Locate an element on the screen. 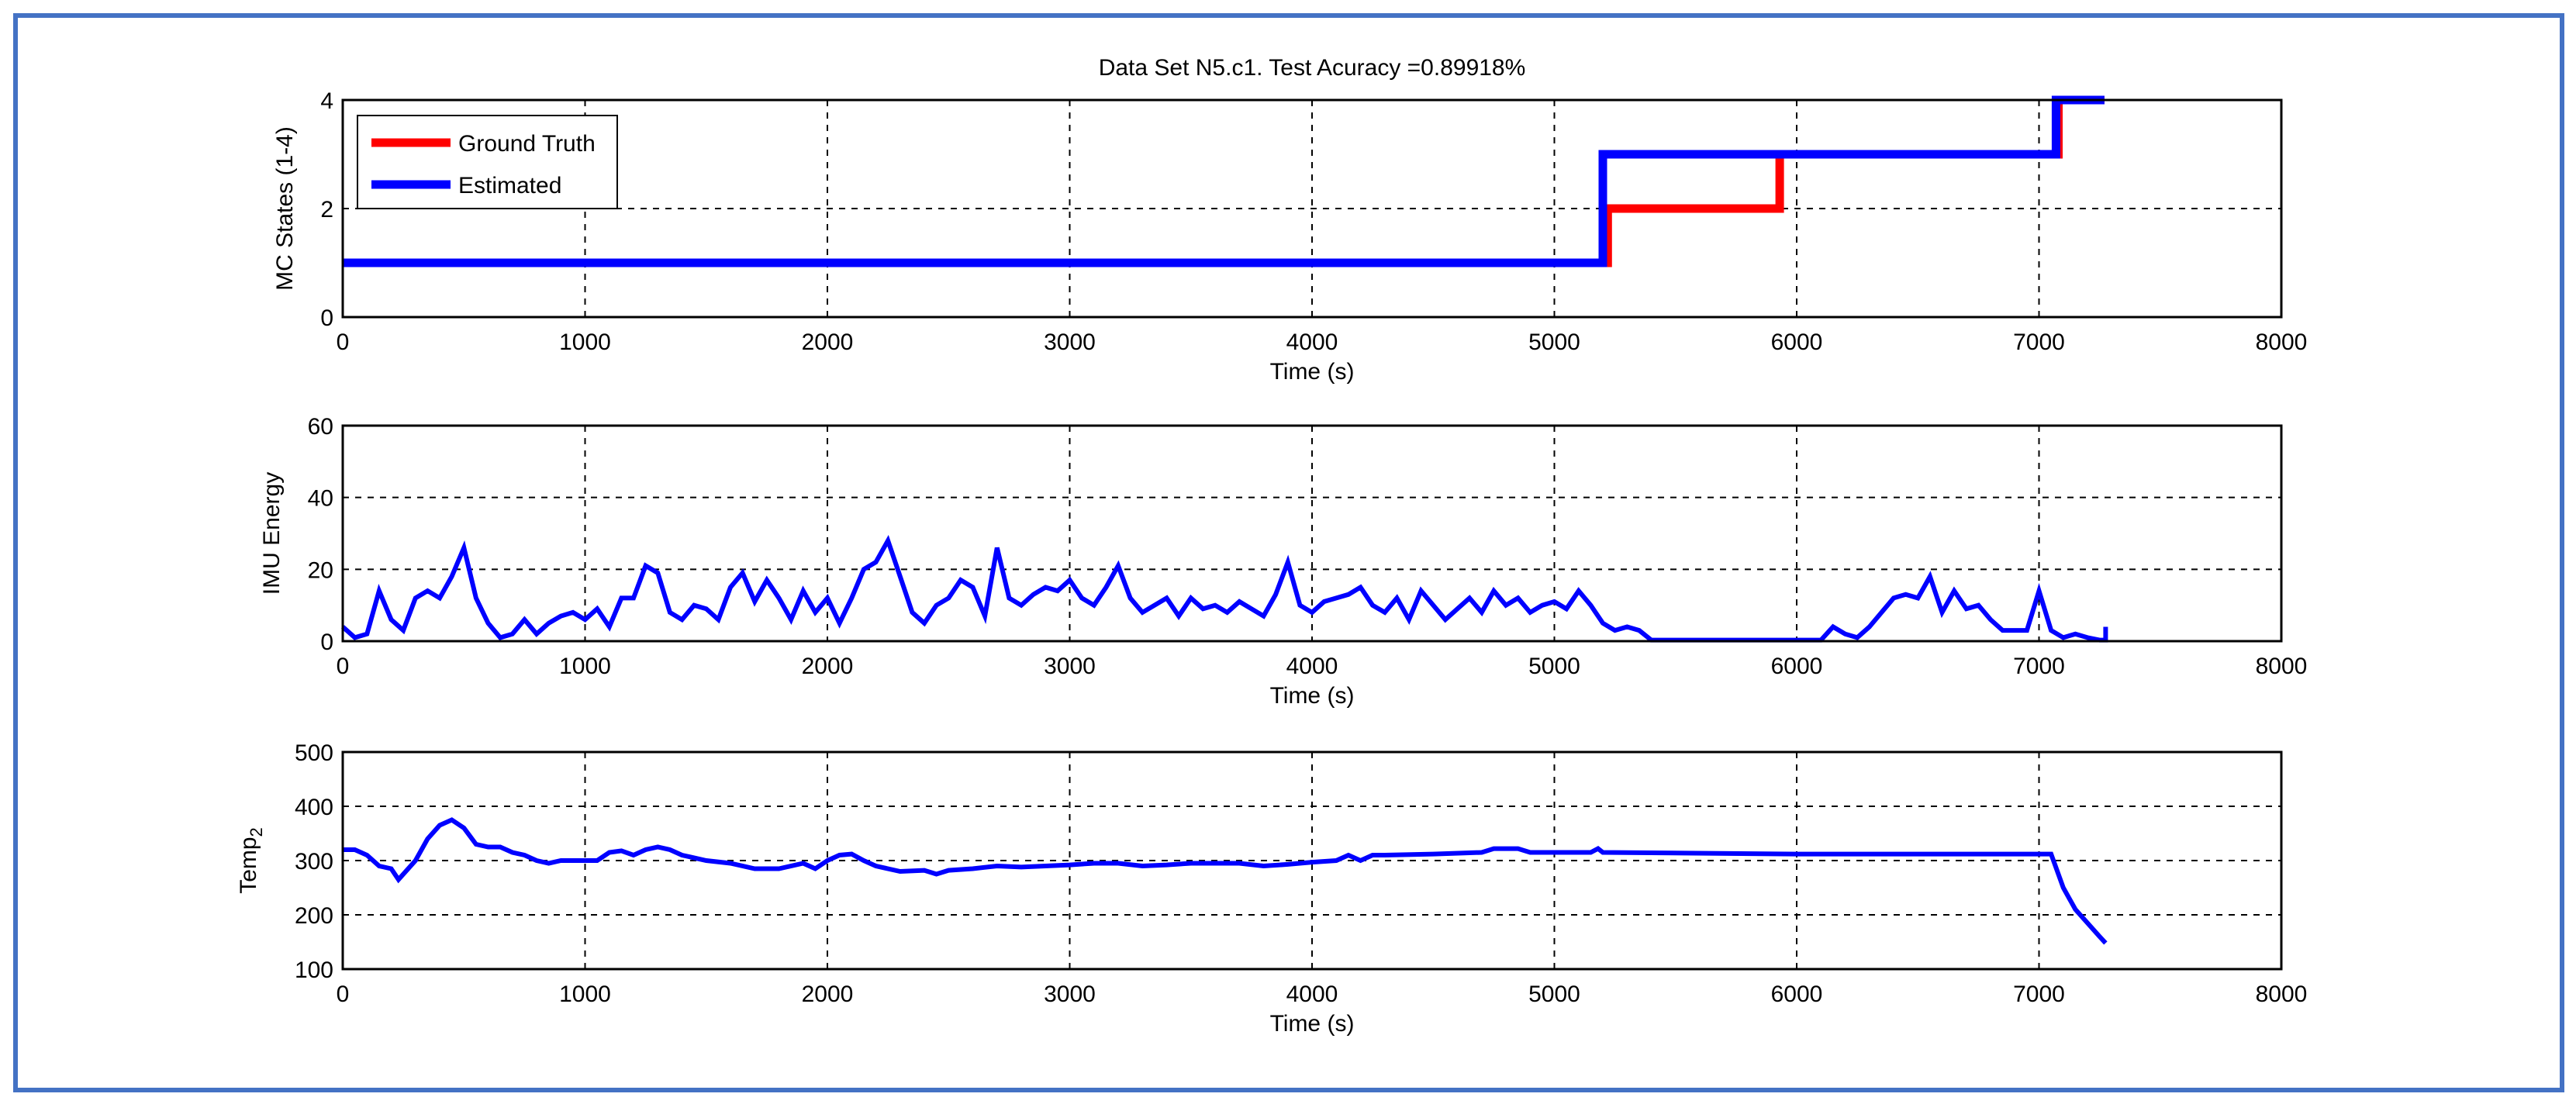 The width and height of the screenshot is (2576, 1104). y-axis-label-text: MC States (1-4) is located at coordinates (285, 208).